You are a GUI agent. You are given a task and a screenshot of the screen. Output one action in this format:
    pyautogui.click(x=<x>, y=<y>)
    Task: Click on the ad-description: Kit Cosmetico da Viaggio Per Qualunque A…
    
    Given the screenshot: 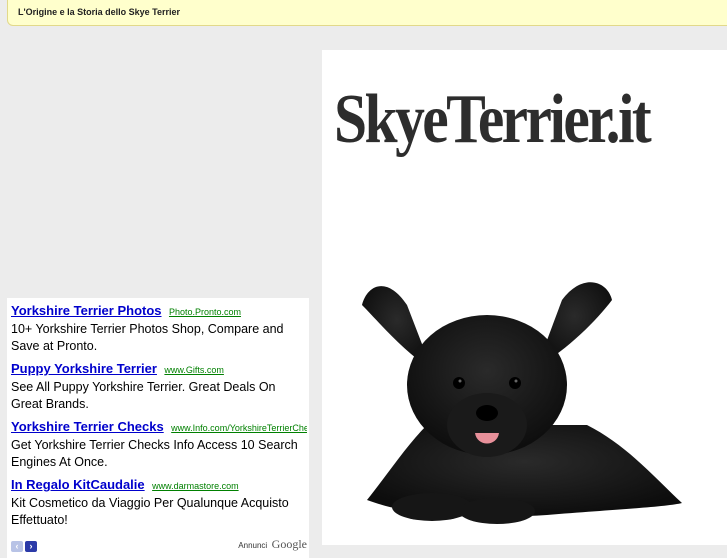 What is the action you would take?
    pyautogui.click(x=150, y=511)
    